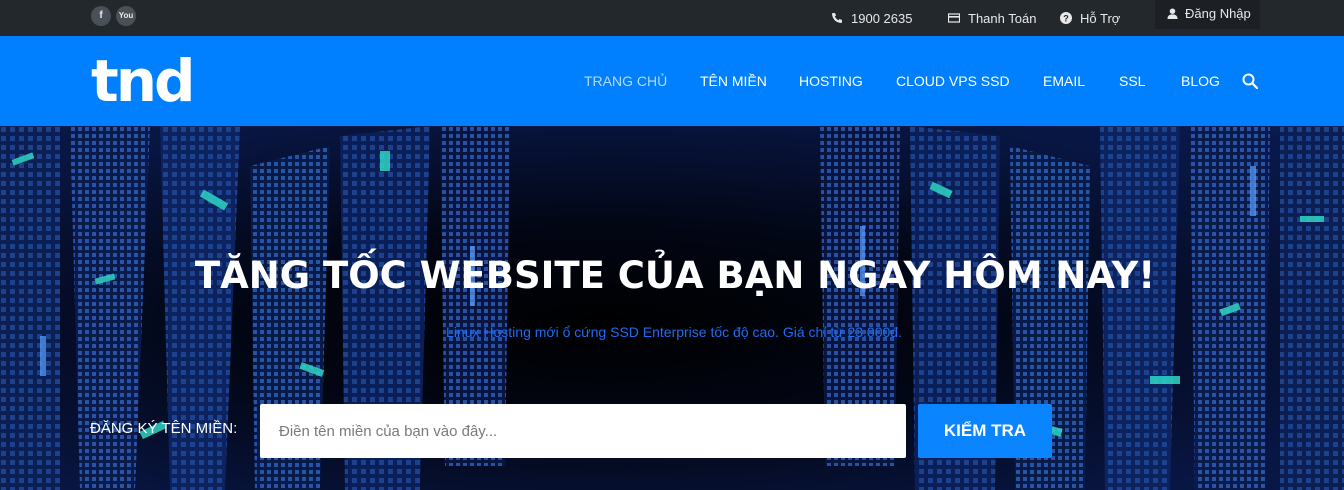 The width and height of the screenshot is (1344, 490). I want to click on payment-label: Thanh Toán, so click(1002, 18).